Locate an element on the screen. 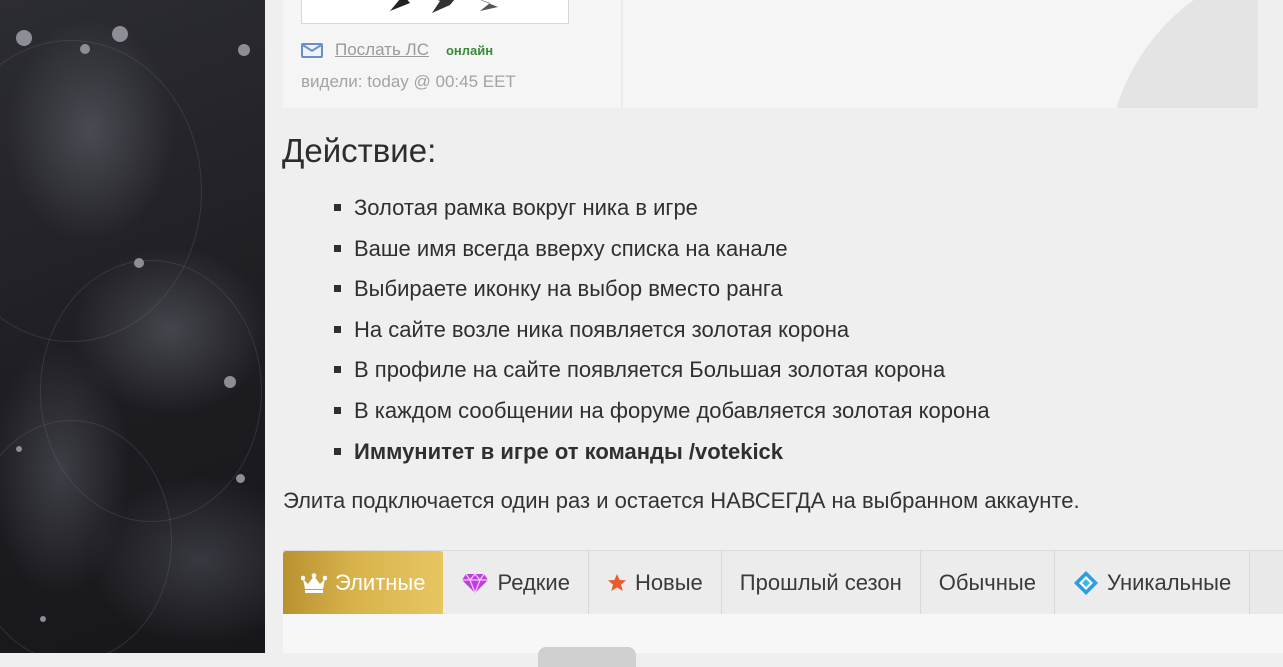 The height and width of the screenshot is (667, 1283). tab-label: Обычные is located at coordinates (987, 582).